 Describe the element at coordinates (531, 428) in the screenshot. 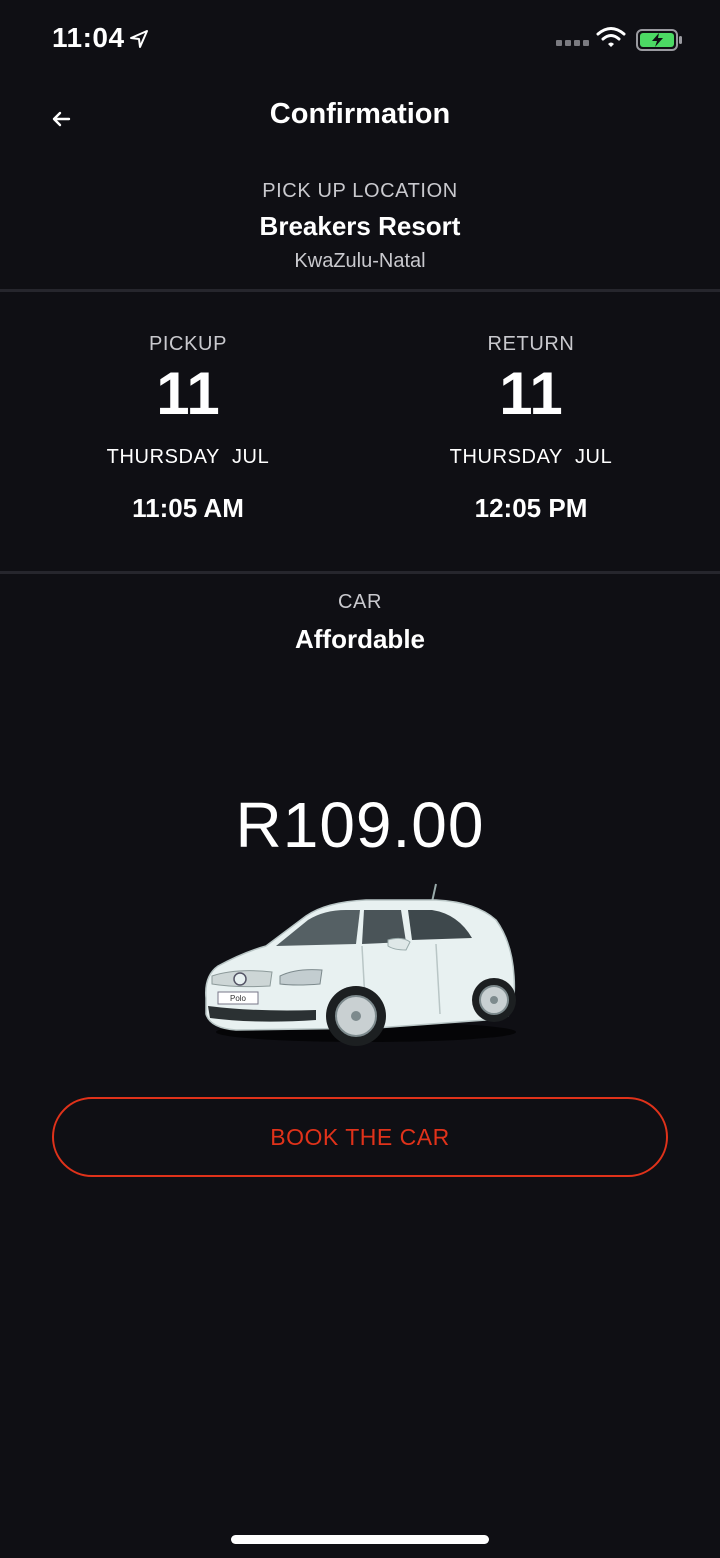

I see `return-date: RETURN 11 THURSDAY JUL 12:05 PM` at that location.